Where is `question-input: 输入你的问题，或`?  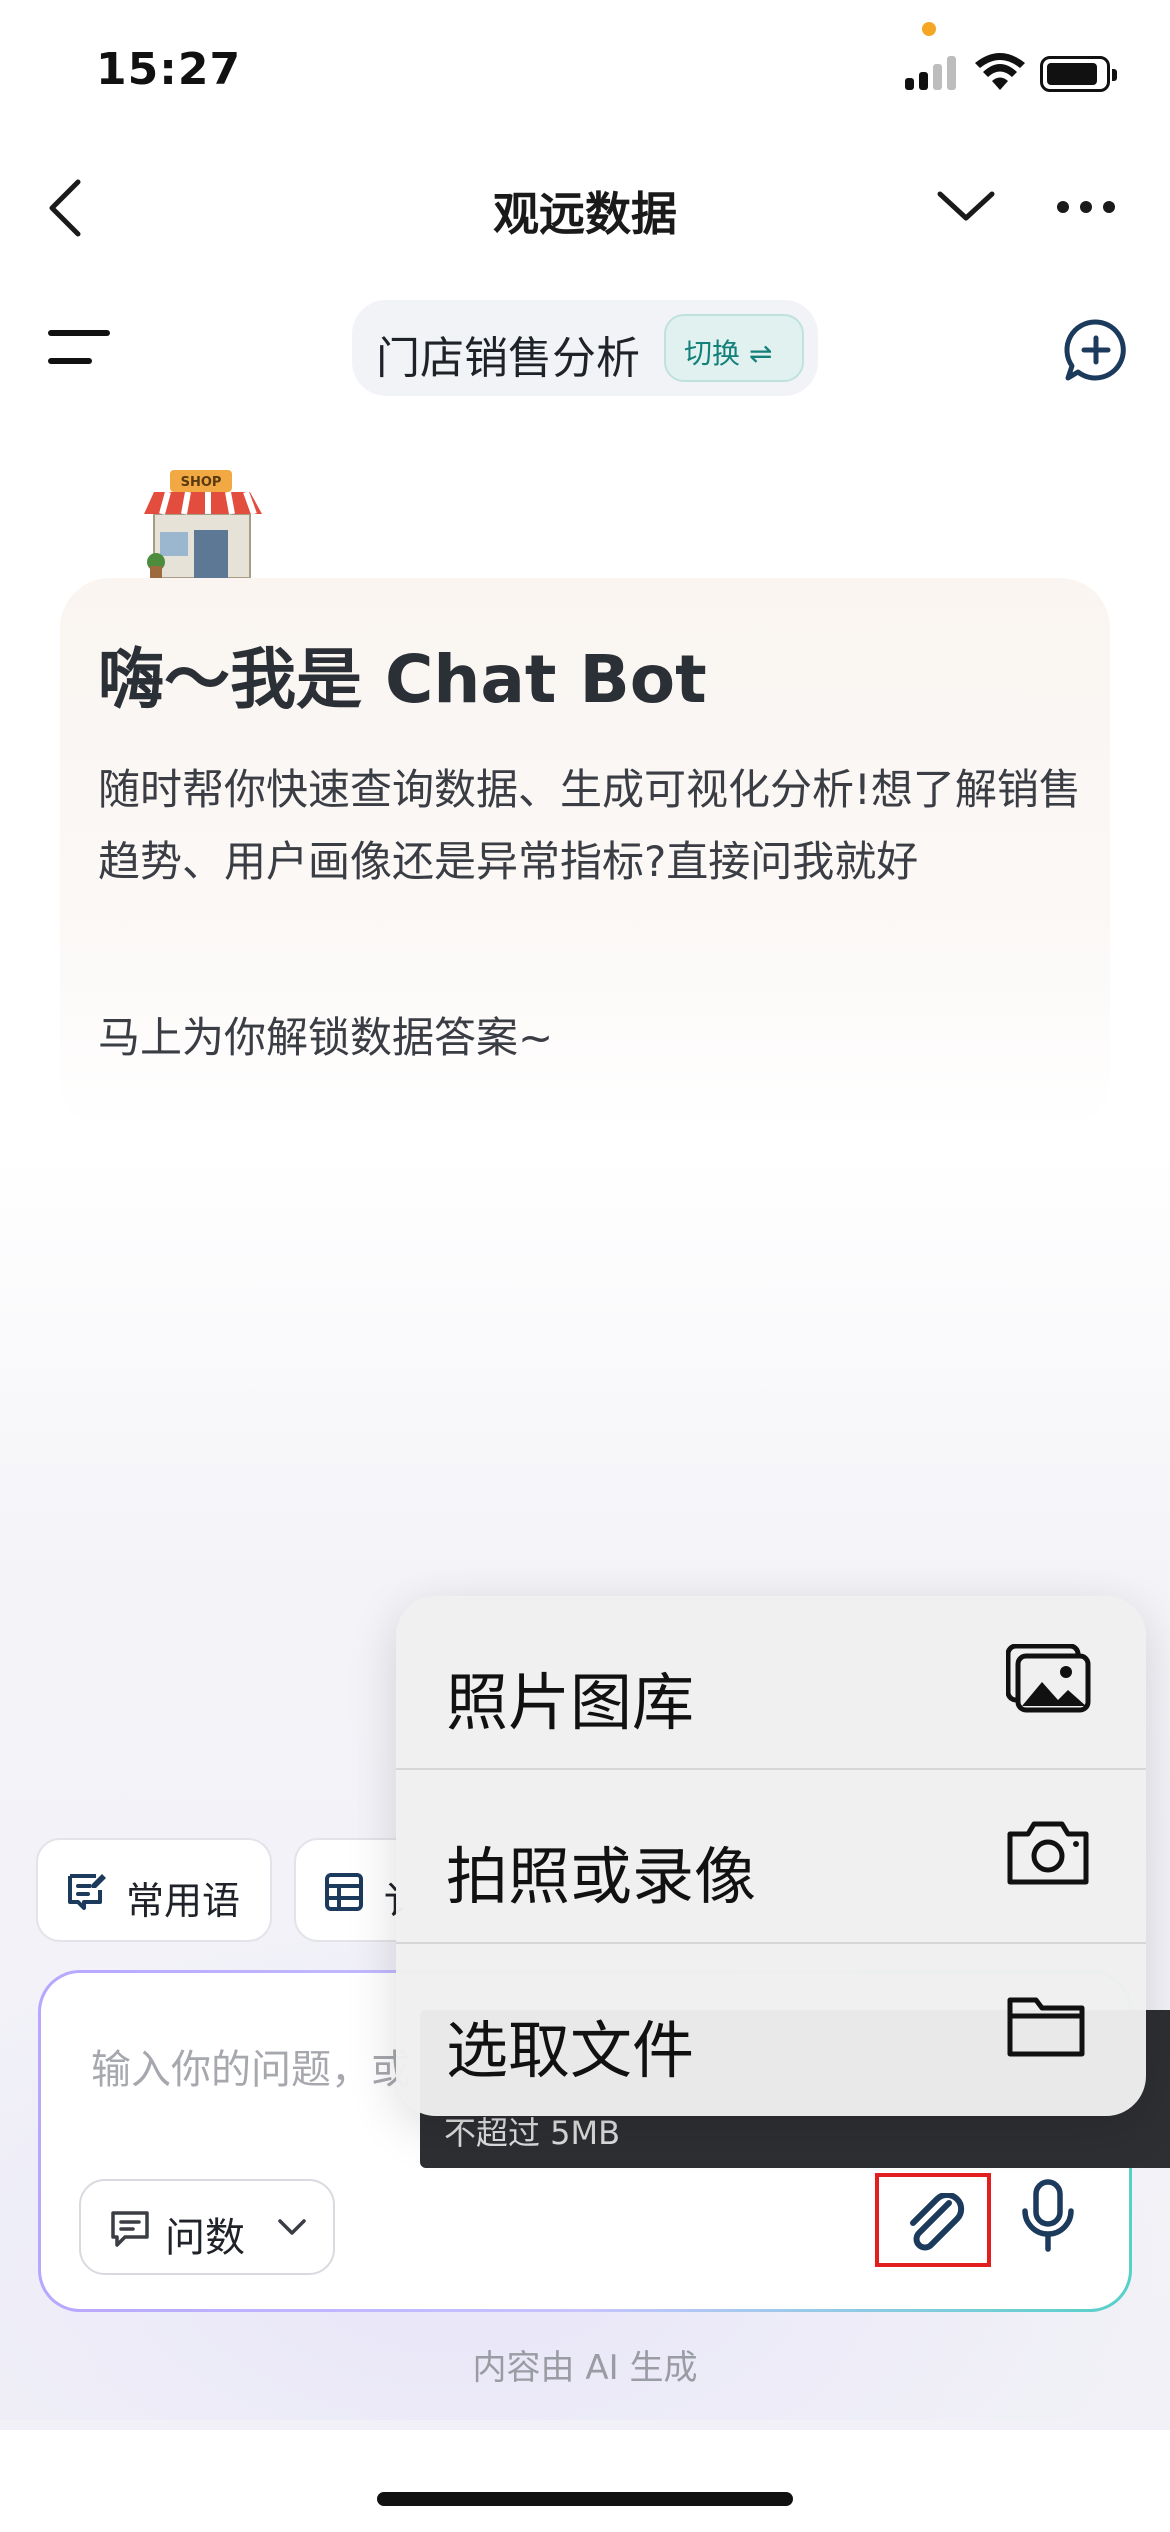 question-input: 输入你的问题，或 is located at coordinates (251, 2066).